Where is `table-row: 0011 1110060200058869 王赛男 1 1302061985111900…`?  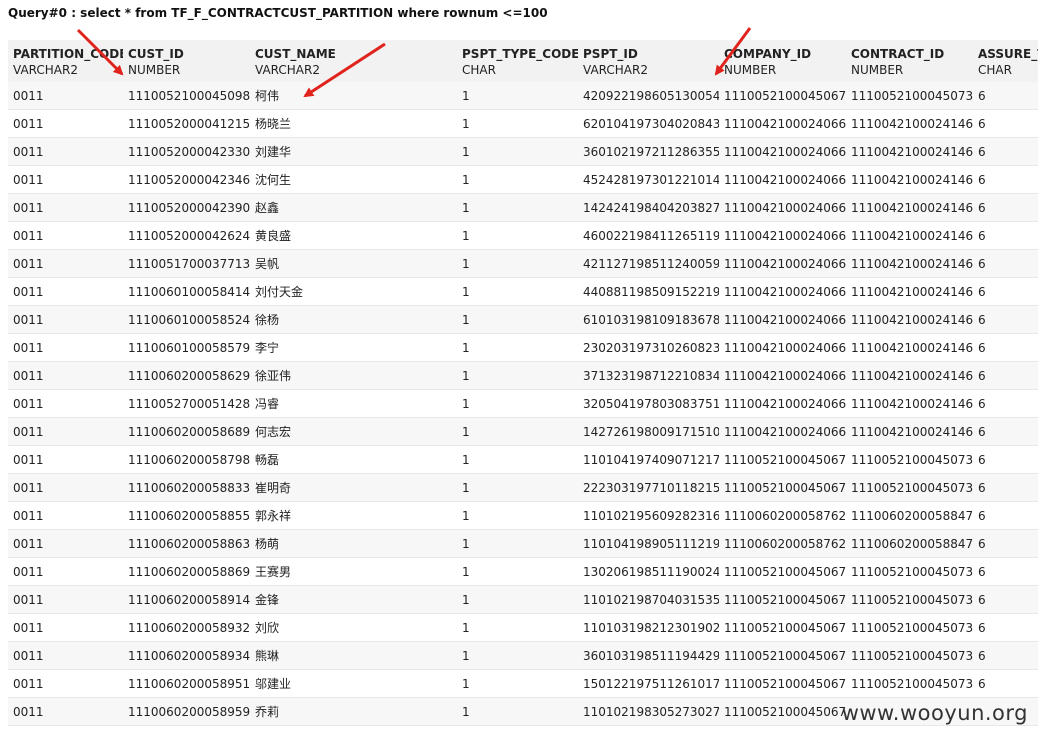 table-row: 0011 1110060200058869 王赛男 1 1302061985111900… is located at coordinates (523, 572).